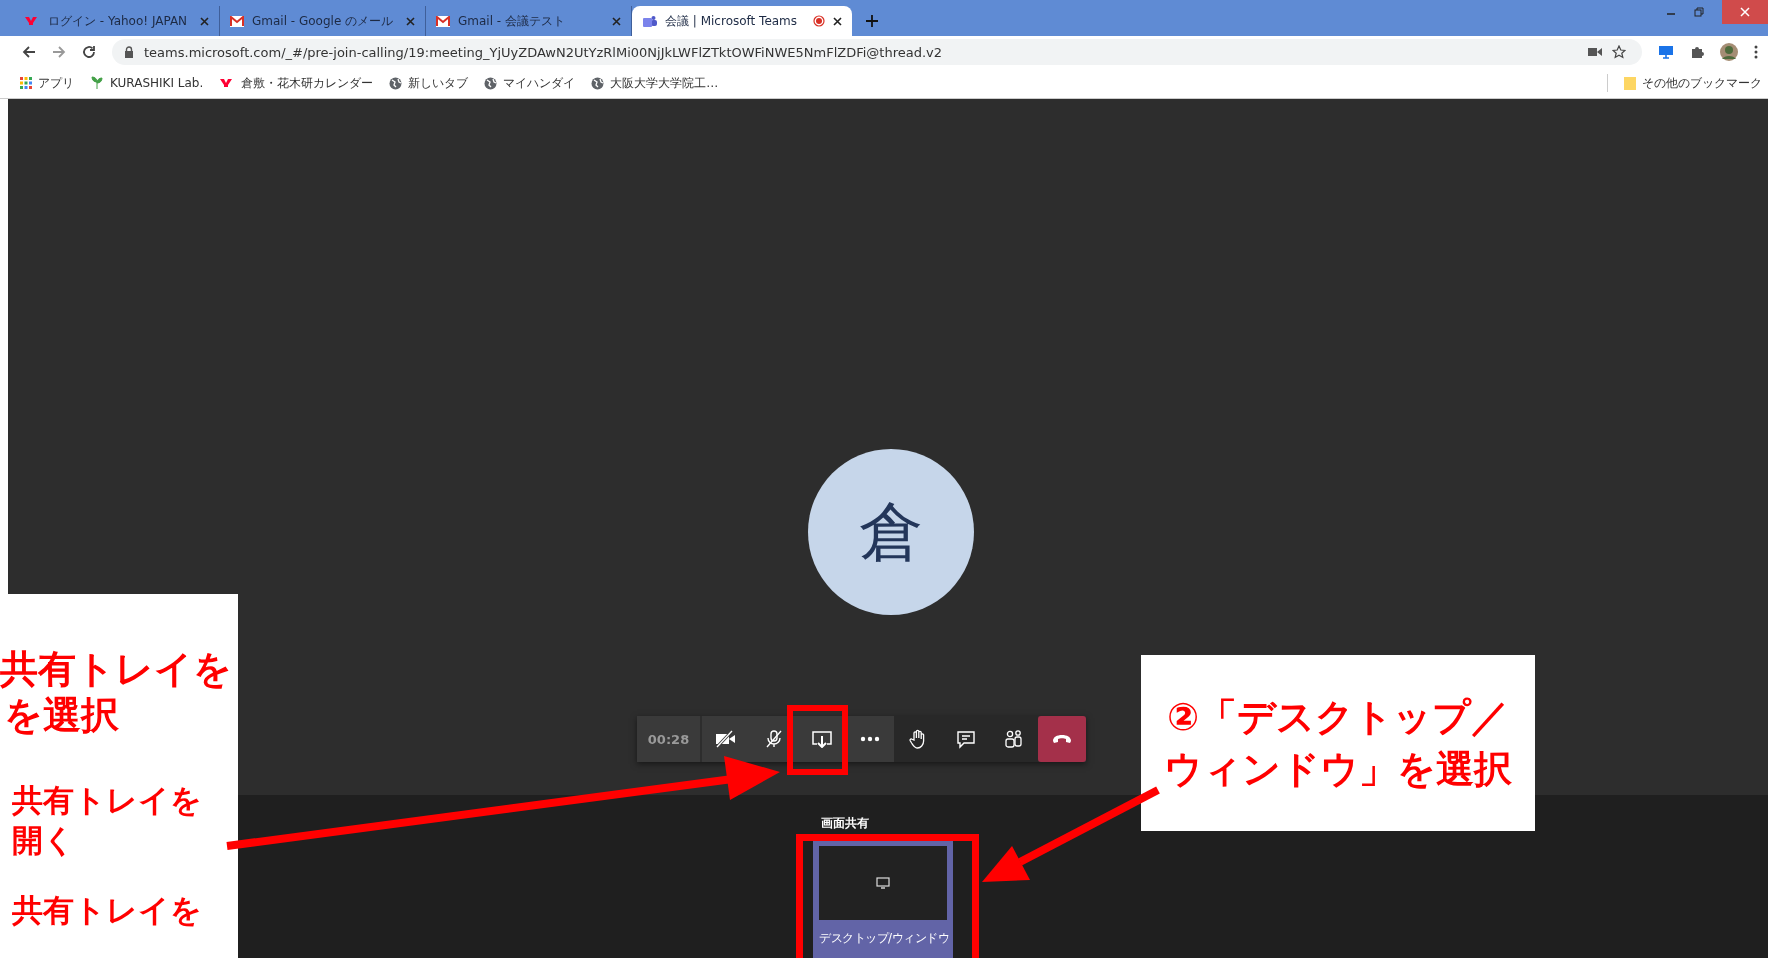  I want to click on avatar-icon, so click(1729, 52).